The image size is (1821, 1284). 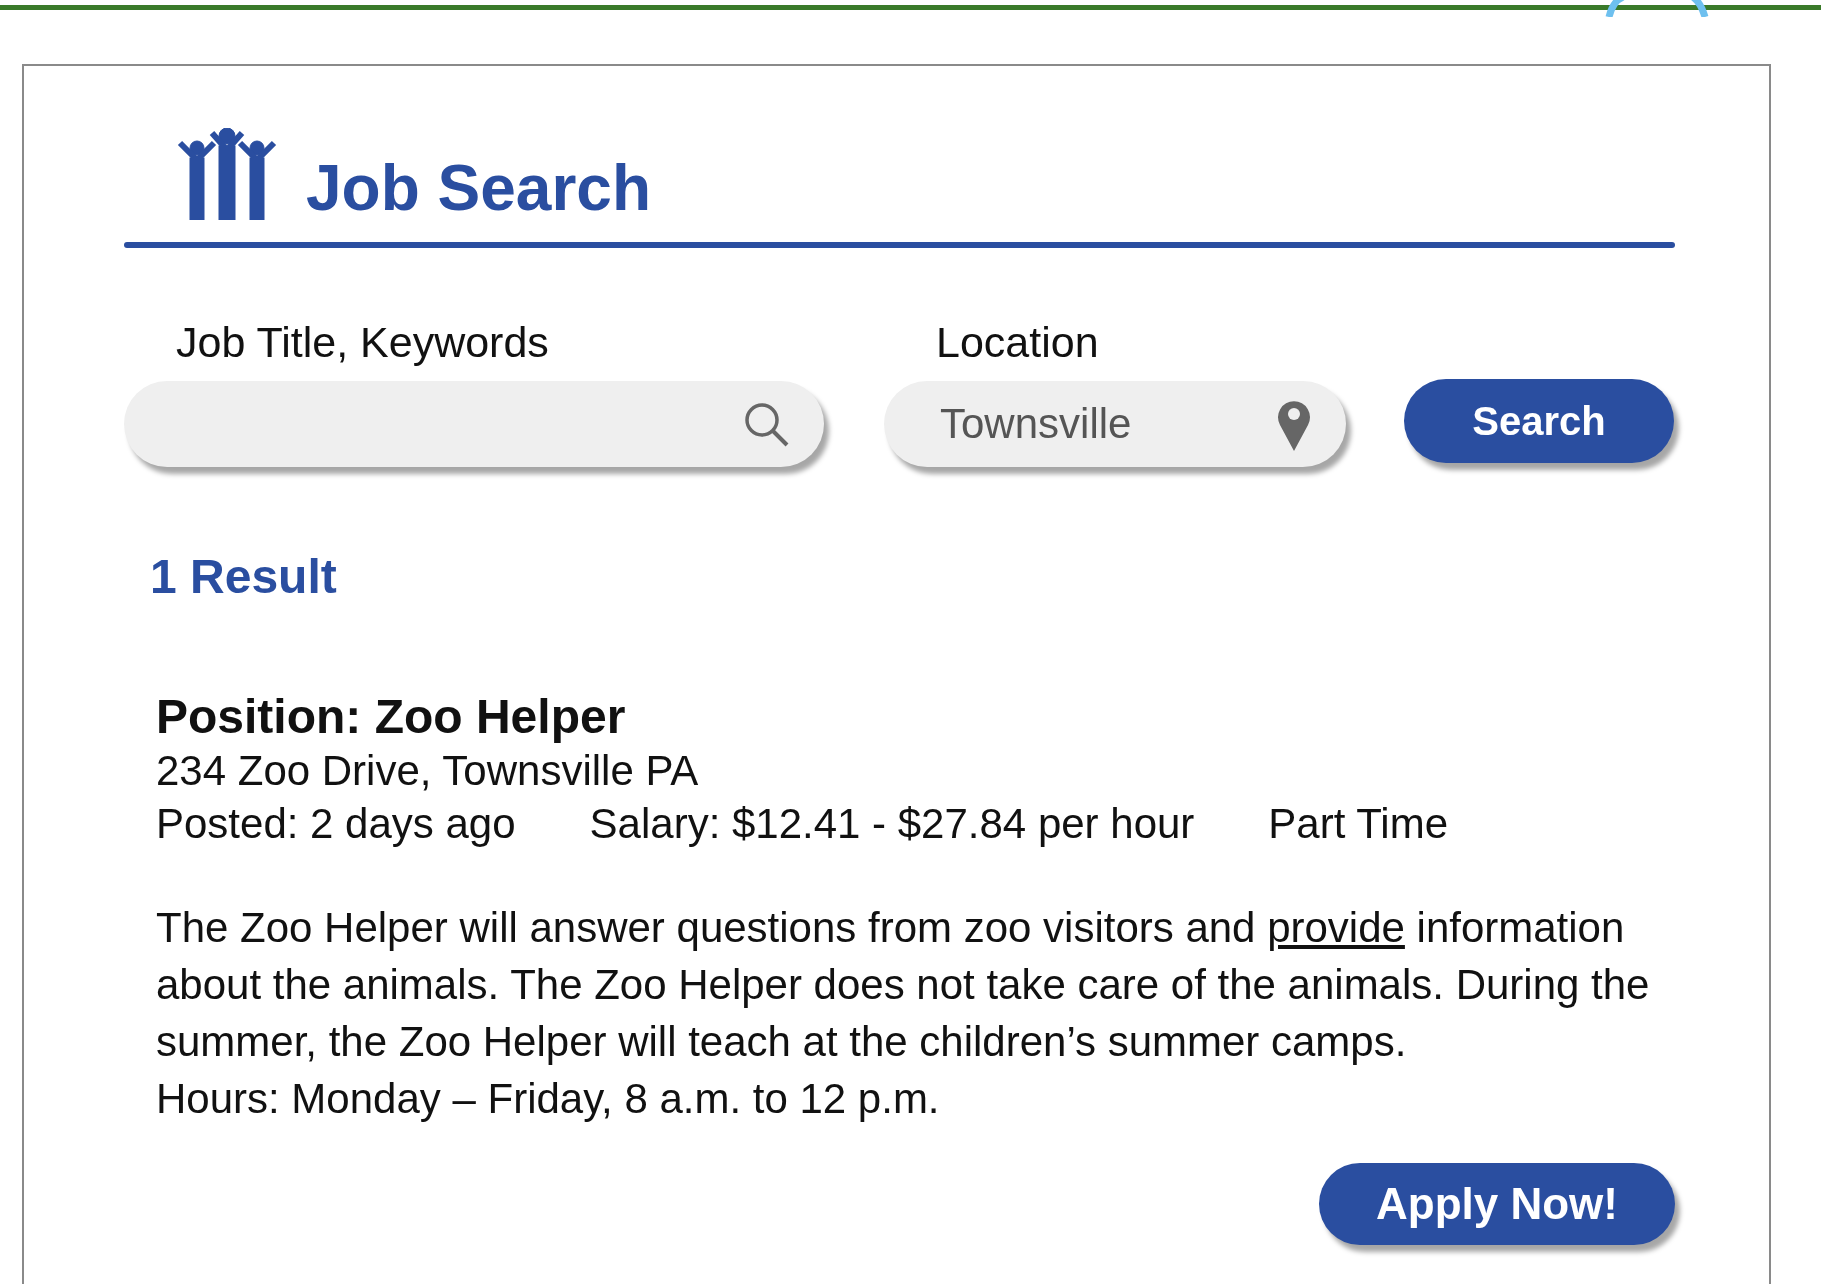 I want to click on page-title: Job Search, so click(x=479, y=188).